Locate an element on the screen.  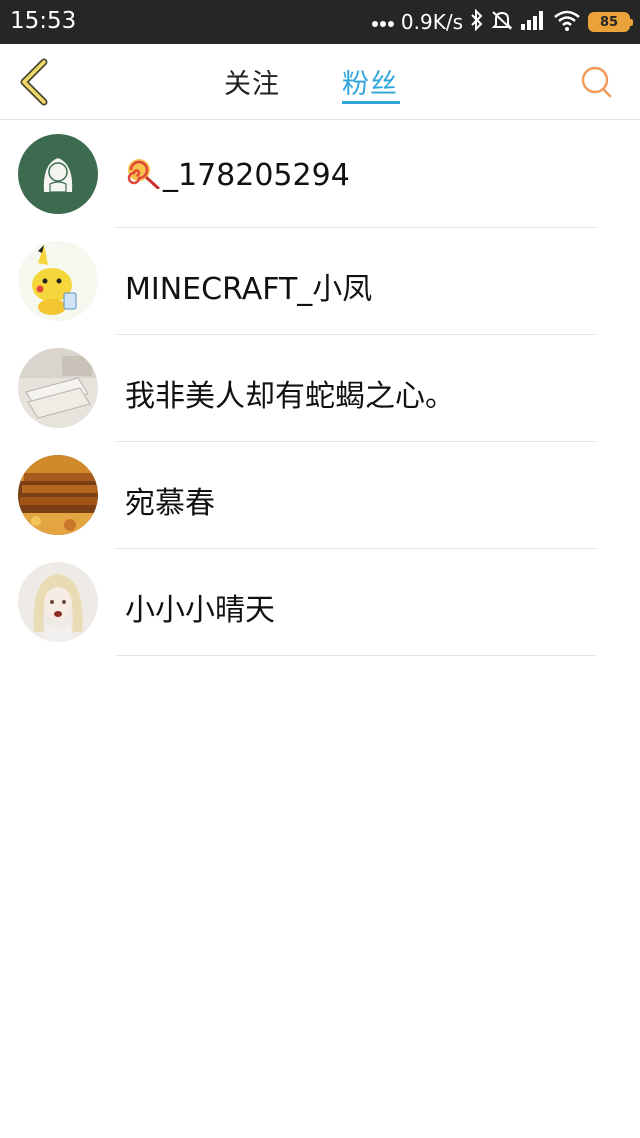
lollipop-icon is located at coordinates (143, 177).